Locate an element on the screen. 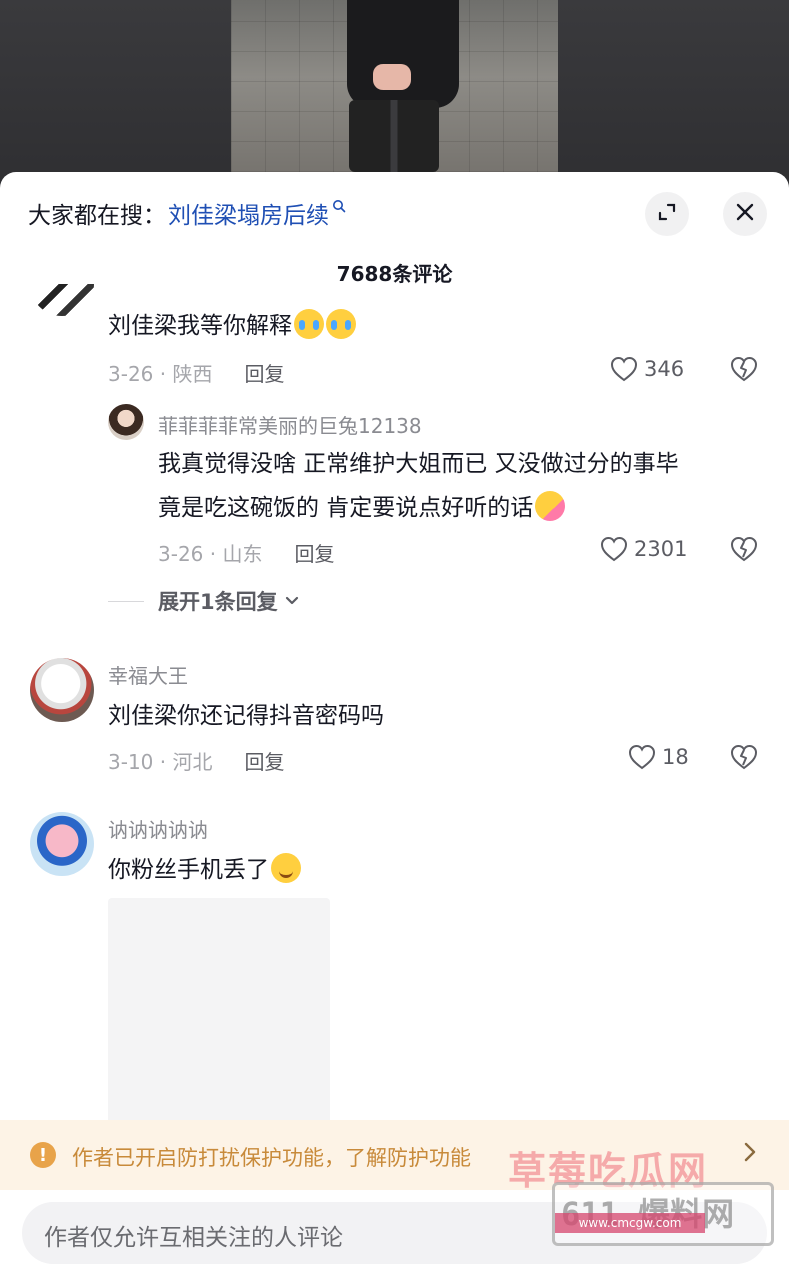 Image resolution: width=789 pixels, height=1279 pixels. comment-date-location: 3-26 · 山东 is located at coordinates (210, 554).